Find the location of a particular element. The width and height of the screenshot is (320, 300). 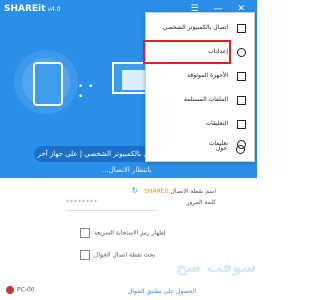

password-label: كلمة المرور is located at coordinates (201, 202).